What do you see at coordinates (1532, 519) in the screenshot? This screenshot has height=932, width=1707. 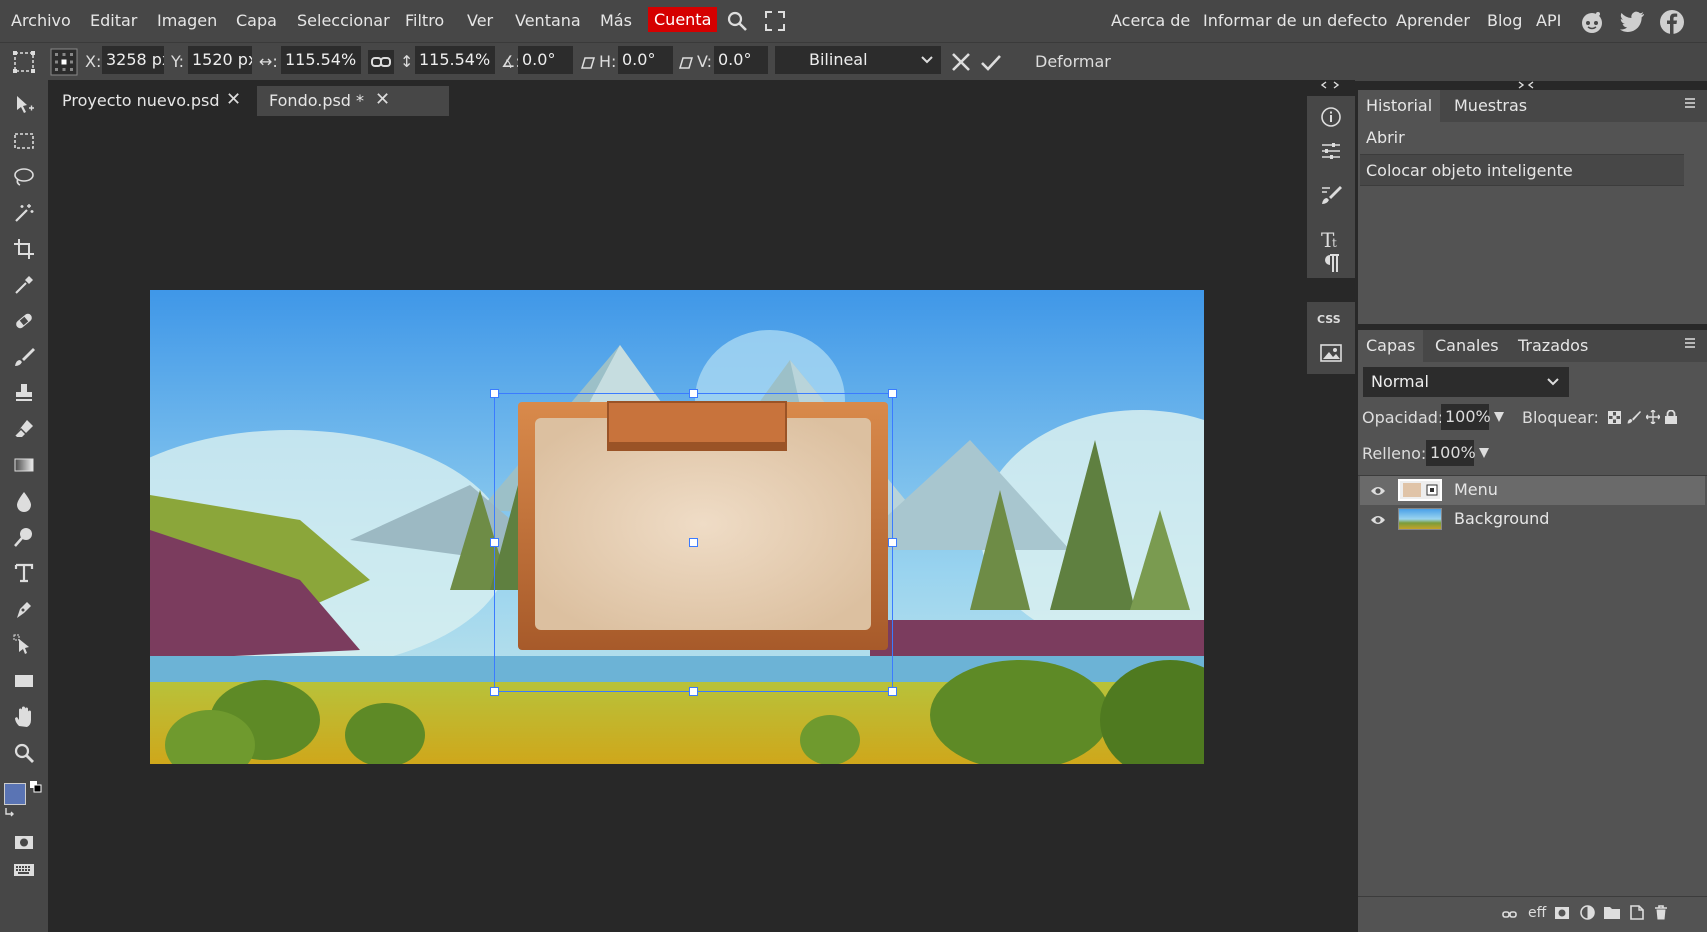 I see `layer-row-background: Background` at bounding box center [1532, 519].